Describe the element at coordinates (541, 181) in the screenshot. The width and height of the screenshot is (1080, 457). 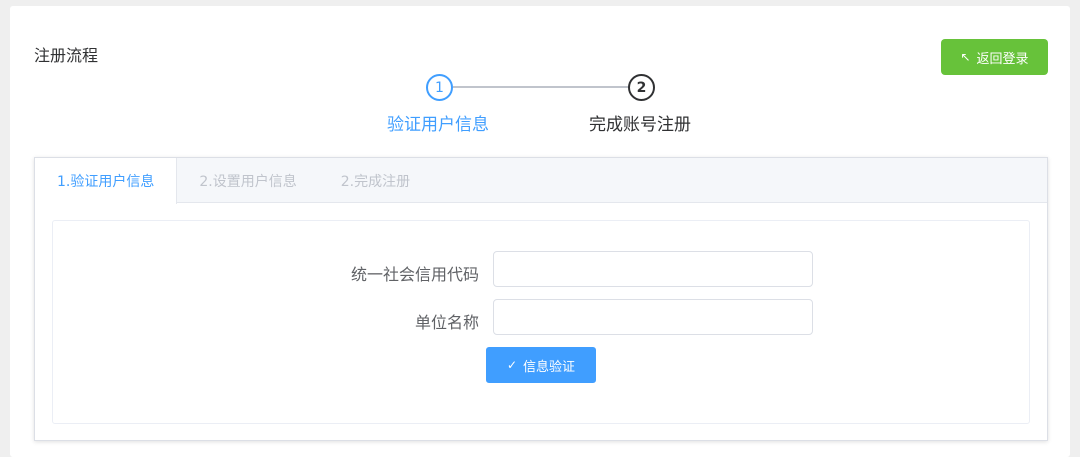
I see `tabs-header: 1.验证用户信息 2.设置用户信息 2.完成注册` at that location.